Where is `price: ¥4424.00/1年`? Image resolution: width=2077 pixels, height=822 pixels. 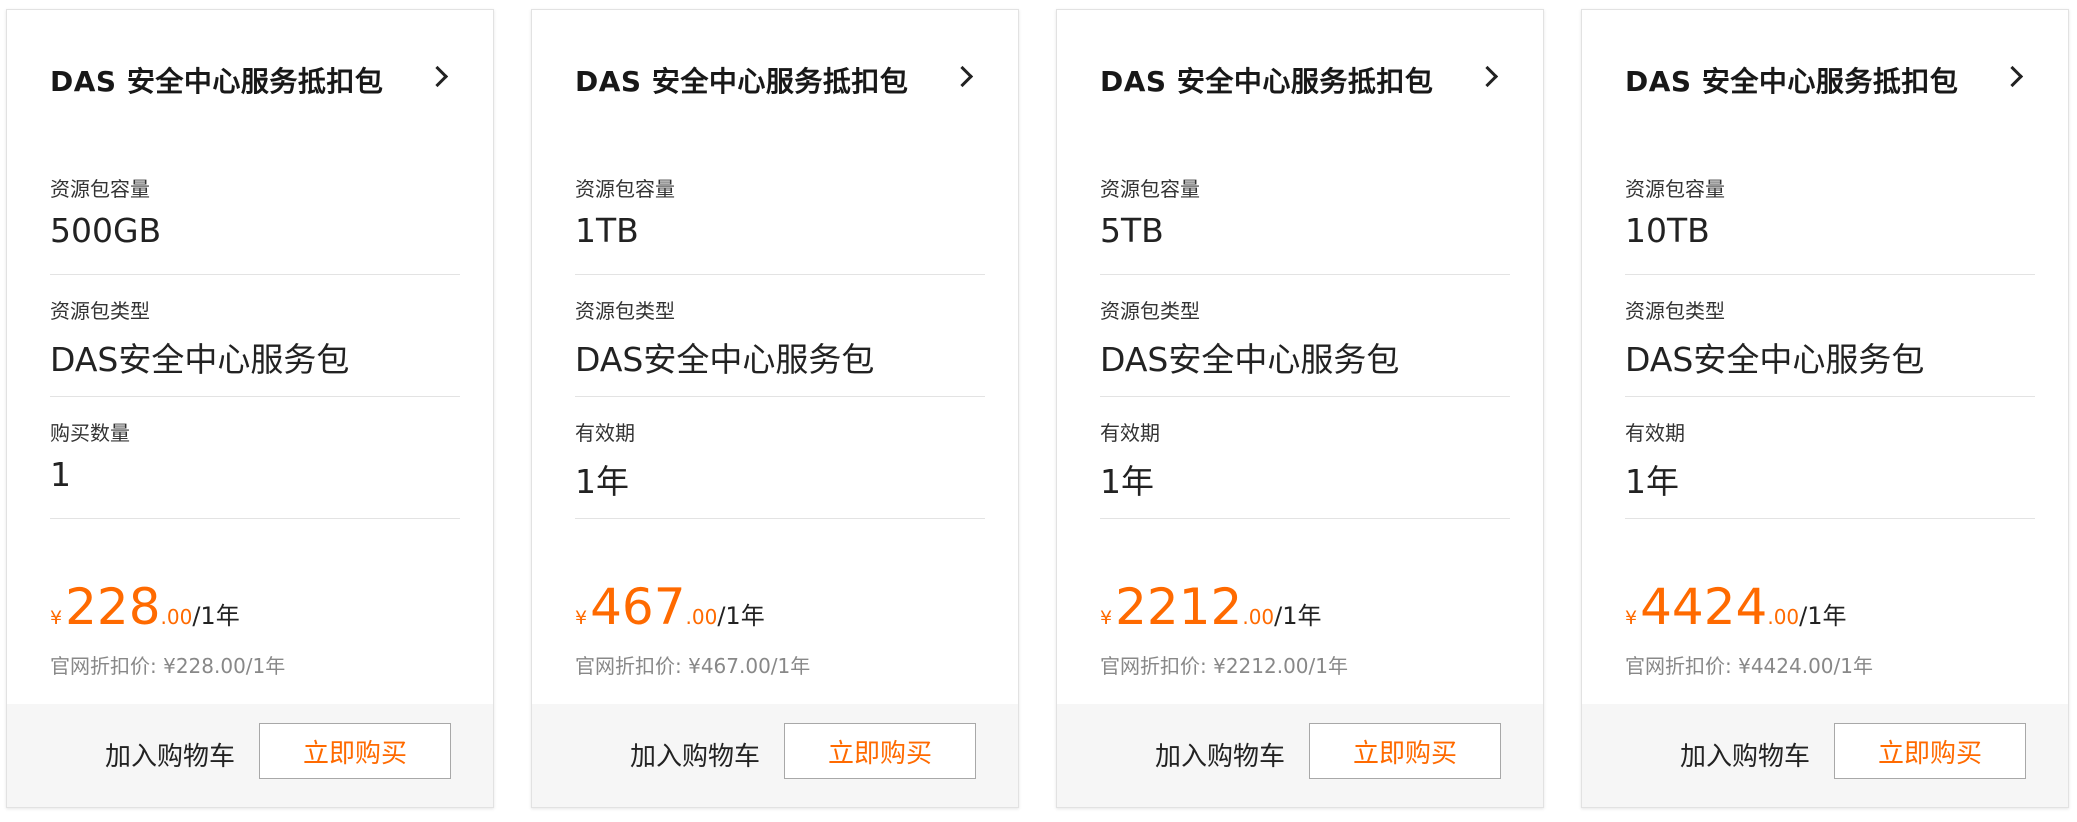 price: ¥4424.00/1年 is located at coordinates (1736, 607).